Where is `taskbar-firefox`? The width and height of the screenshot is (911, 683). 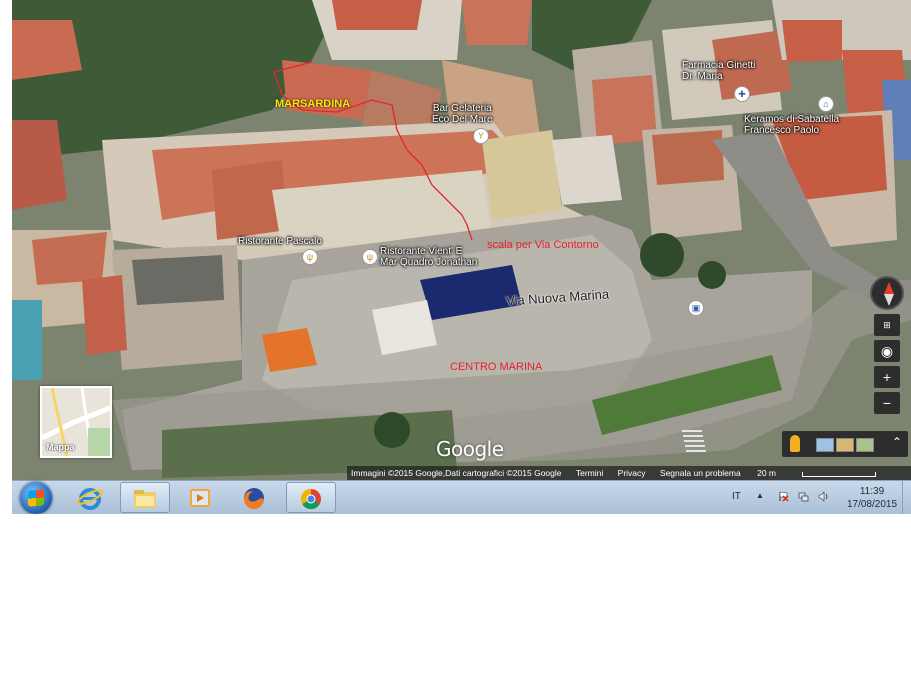 taskbar-firefox is located at coordinates (255, 497).